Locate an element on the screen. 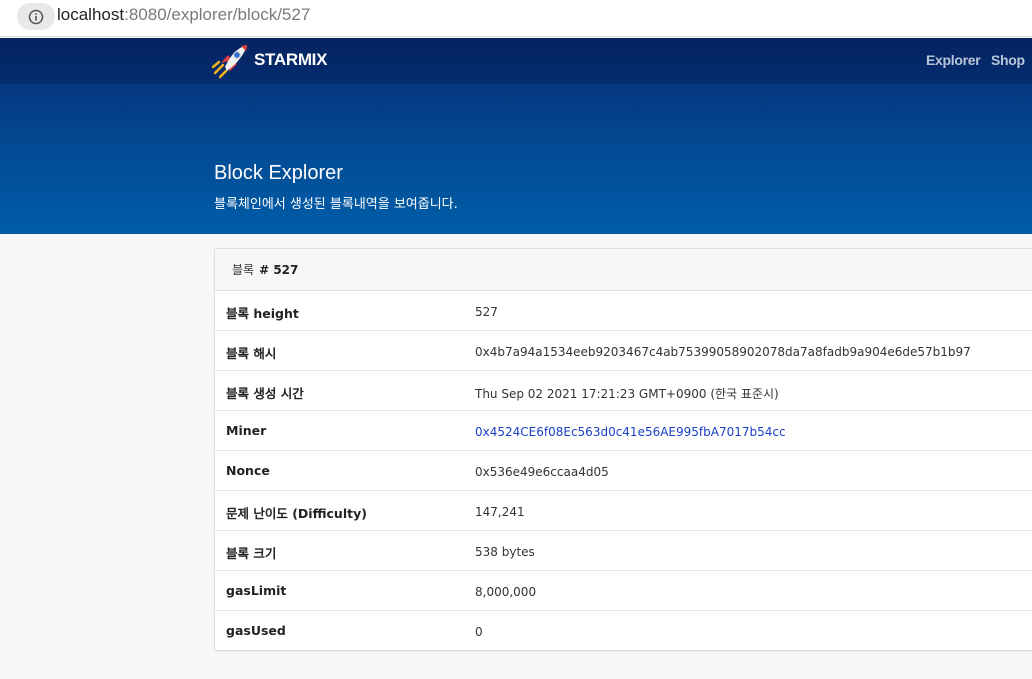 This screenshot has height=679, width=1032. row-label: gasLimit is located at coordinates (256, 590).